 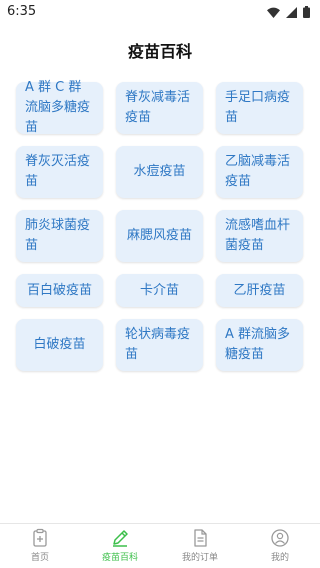 I want to click on vaccine-tile-label: 水痘疫苗, so click(x=159, y=171).